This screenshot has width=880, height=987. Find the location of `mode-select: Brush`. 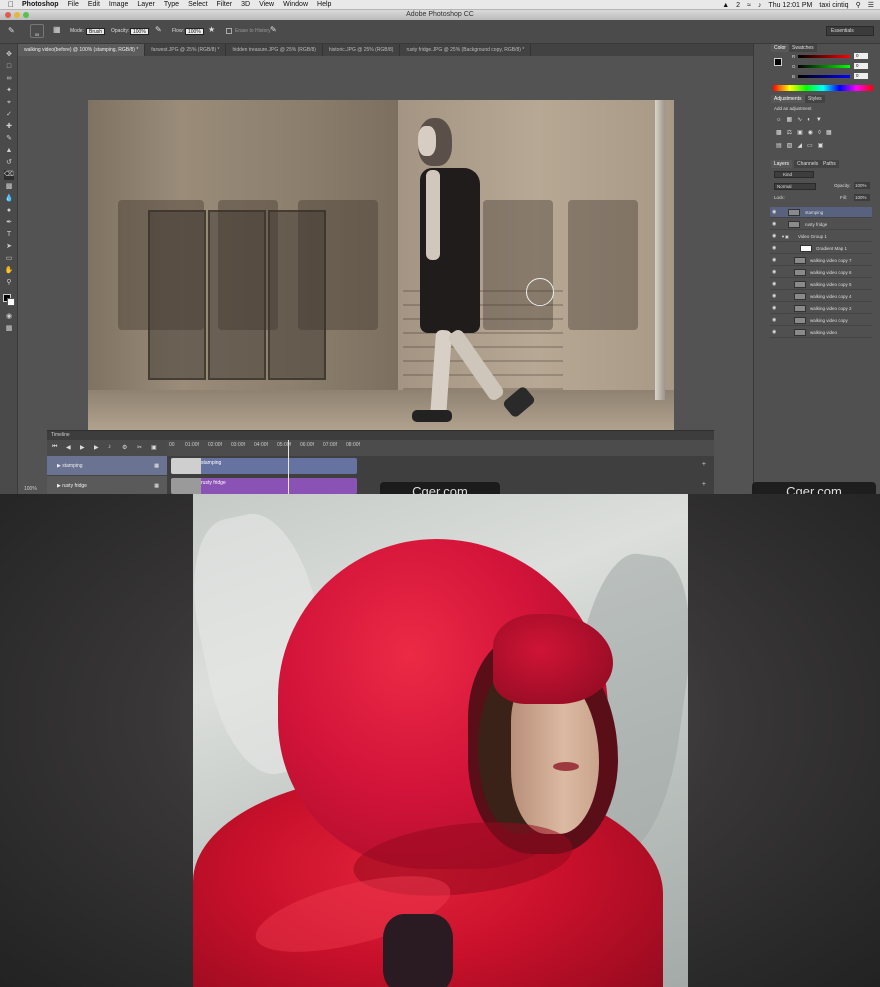

mode-select: Brush is located at coordinates (96, 31).